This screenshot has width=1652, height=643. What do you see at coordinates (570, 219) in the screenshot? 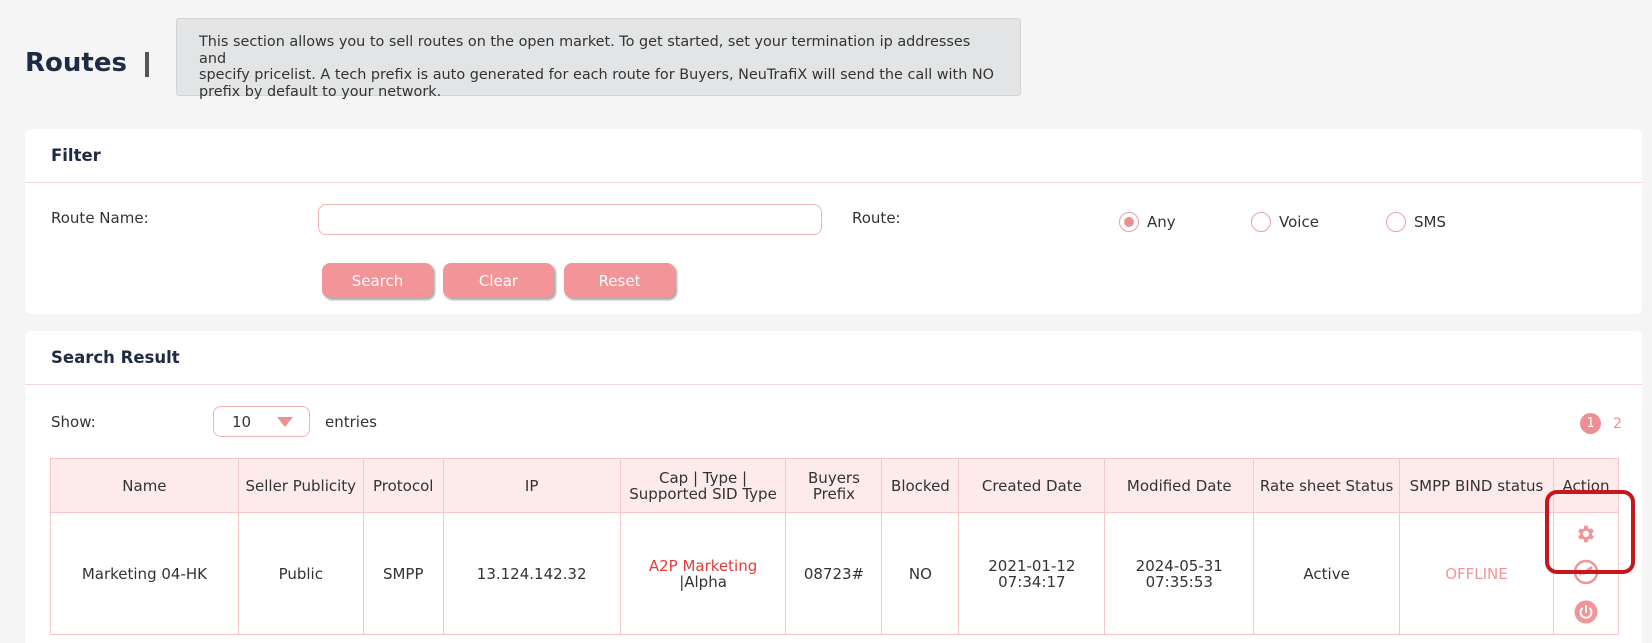
I see `route-name-input` at bounding box center [570, 219].